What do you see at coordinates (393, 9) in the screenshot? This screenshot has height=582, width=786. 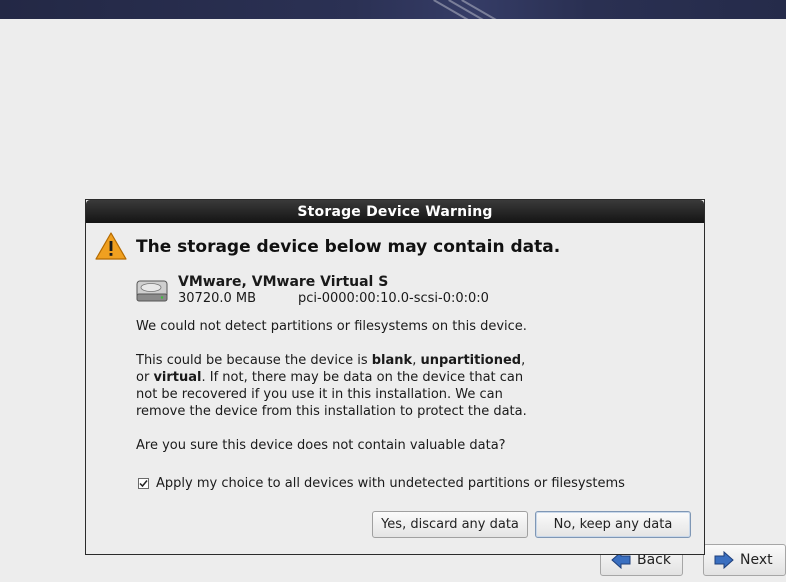 I see `installer-header-banner` at bounding box center [393, 9].